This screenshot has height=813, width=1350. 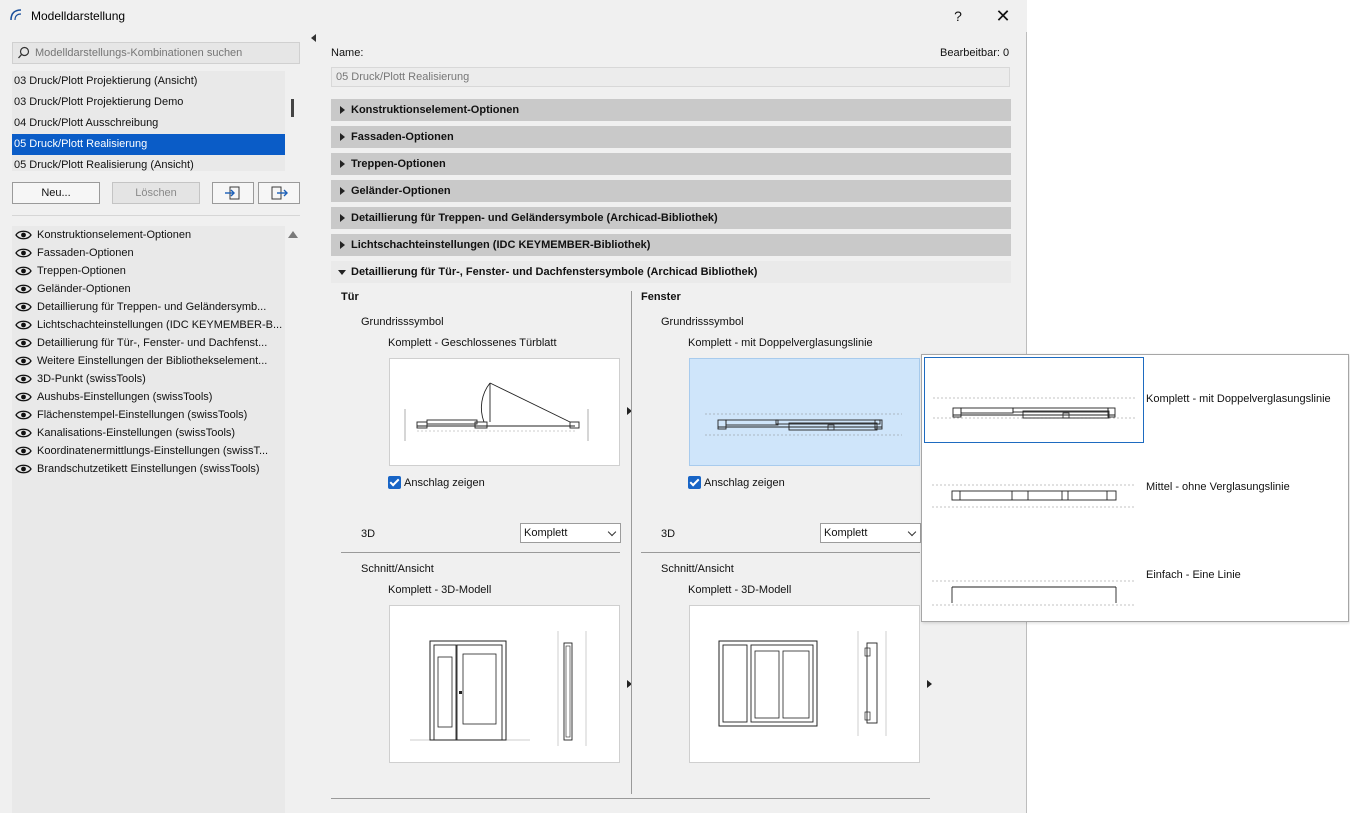 I want to click on option-list-label: Geländer-Optionen, so click(x=84, y=289).